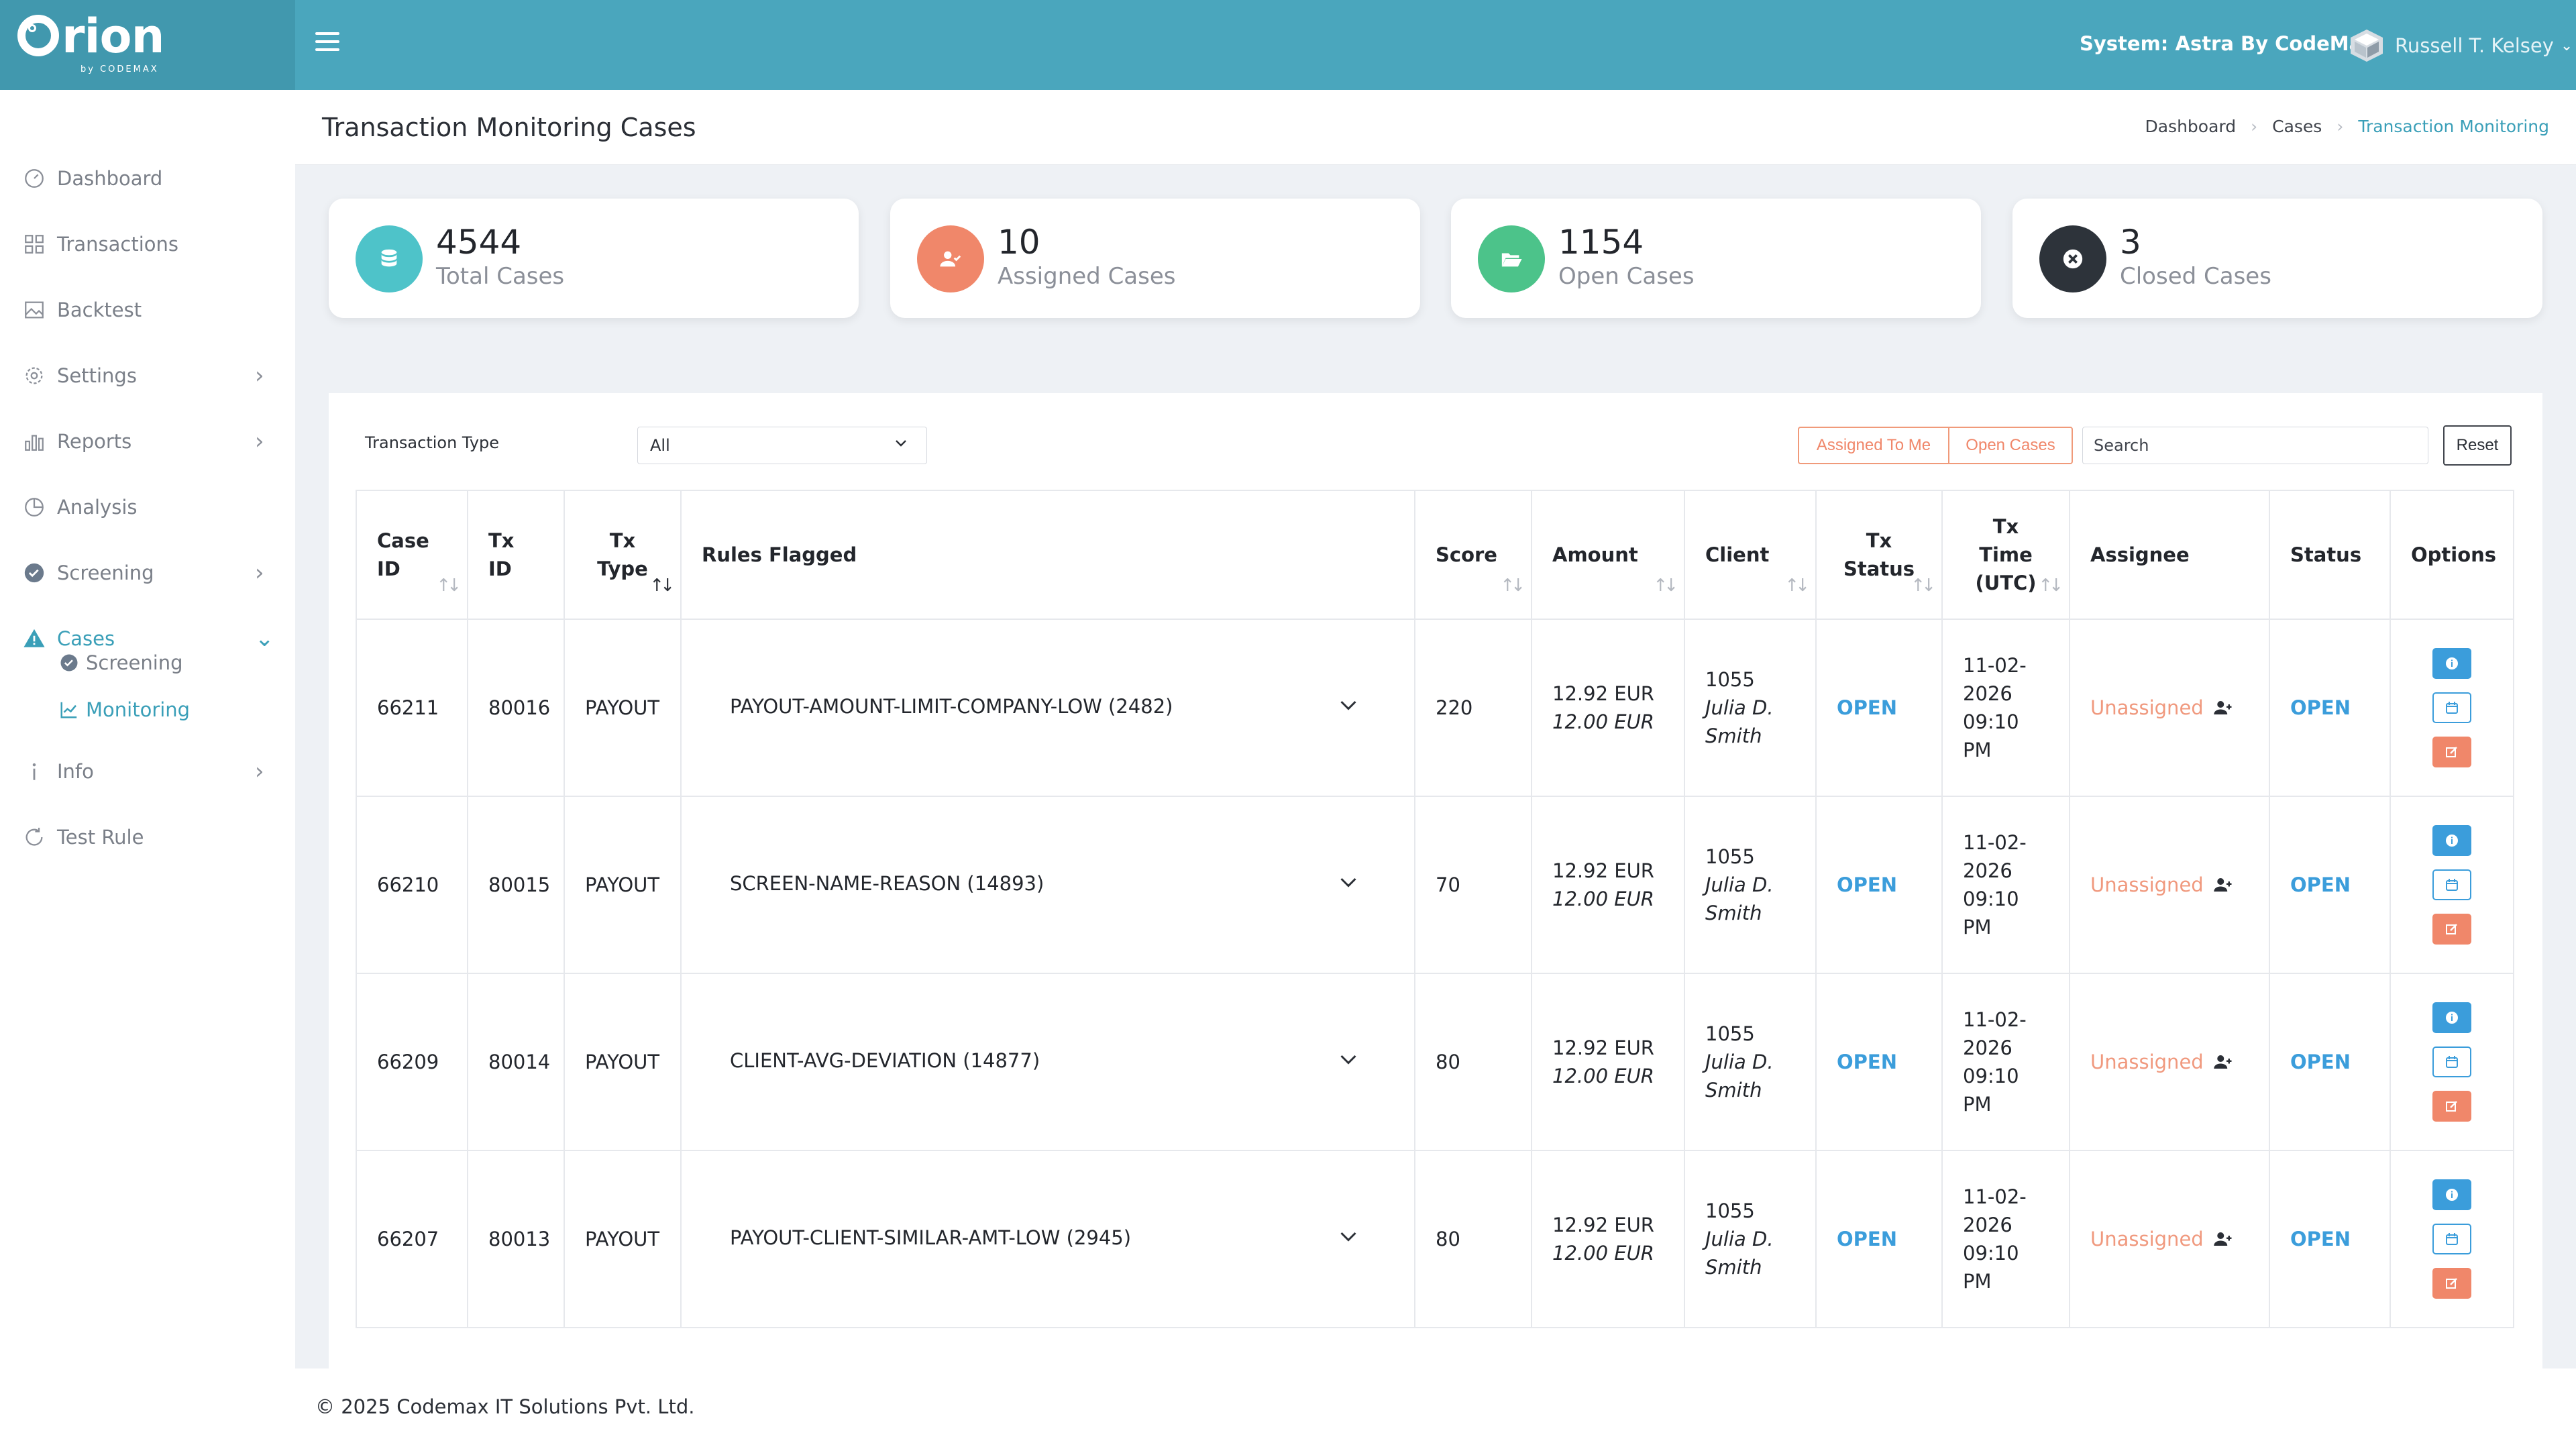 The width and height of the screenshot is (2576, 1449). What do you see at coordinates (147, 310) in the screenshot?
I see `sidebar-item-backtest: Backtest` at bounding box center [147, 310].